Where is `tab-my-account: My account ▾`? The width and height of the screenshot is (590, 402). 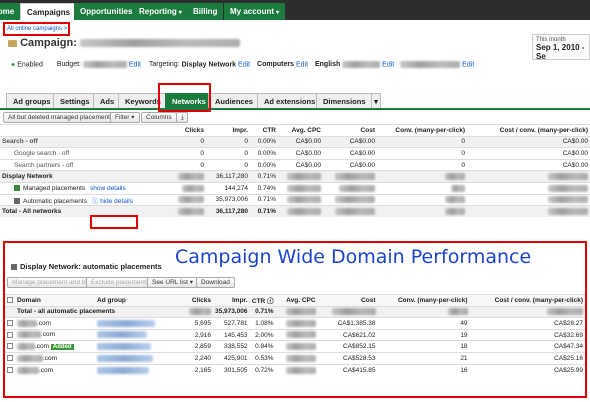 tab-my-account: My account ▾ is located at coordinates (255, 11).